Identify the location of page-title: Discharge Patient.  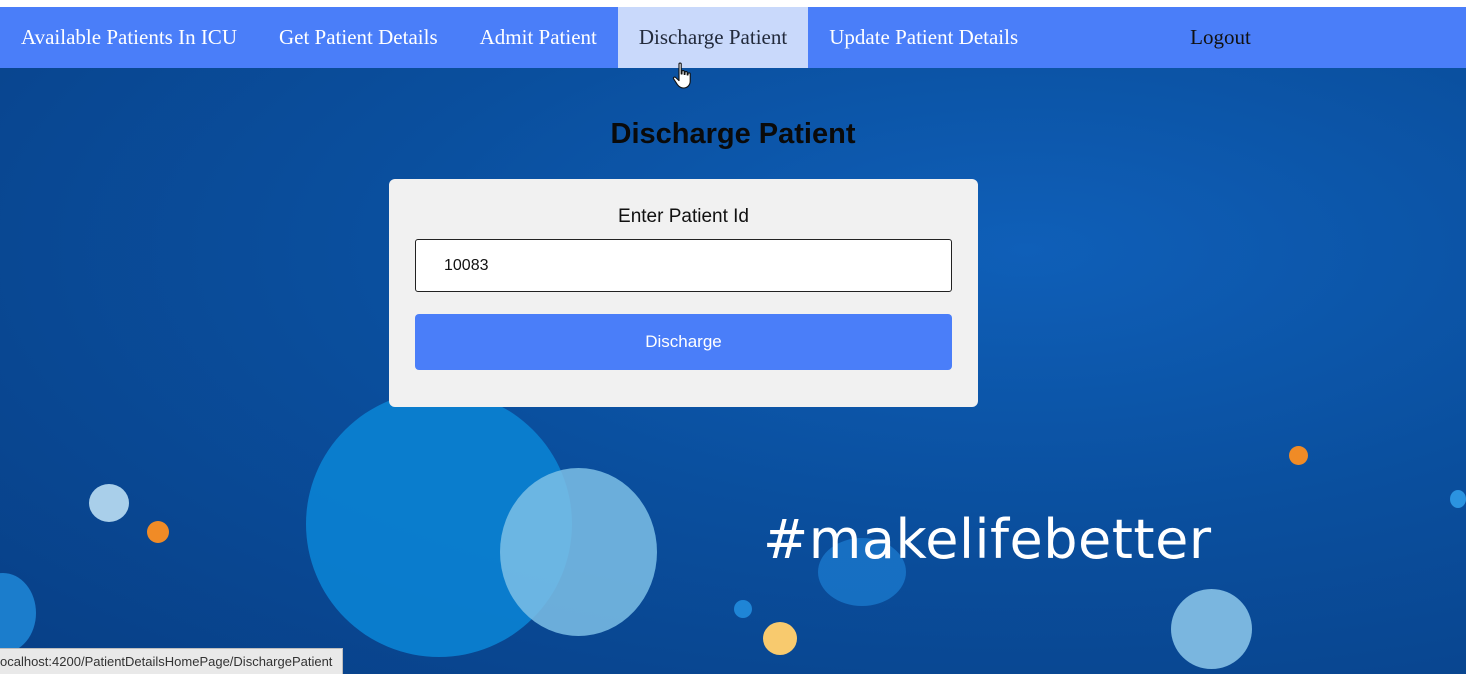
(733, 134).